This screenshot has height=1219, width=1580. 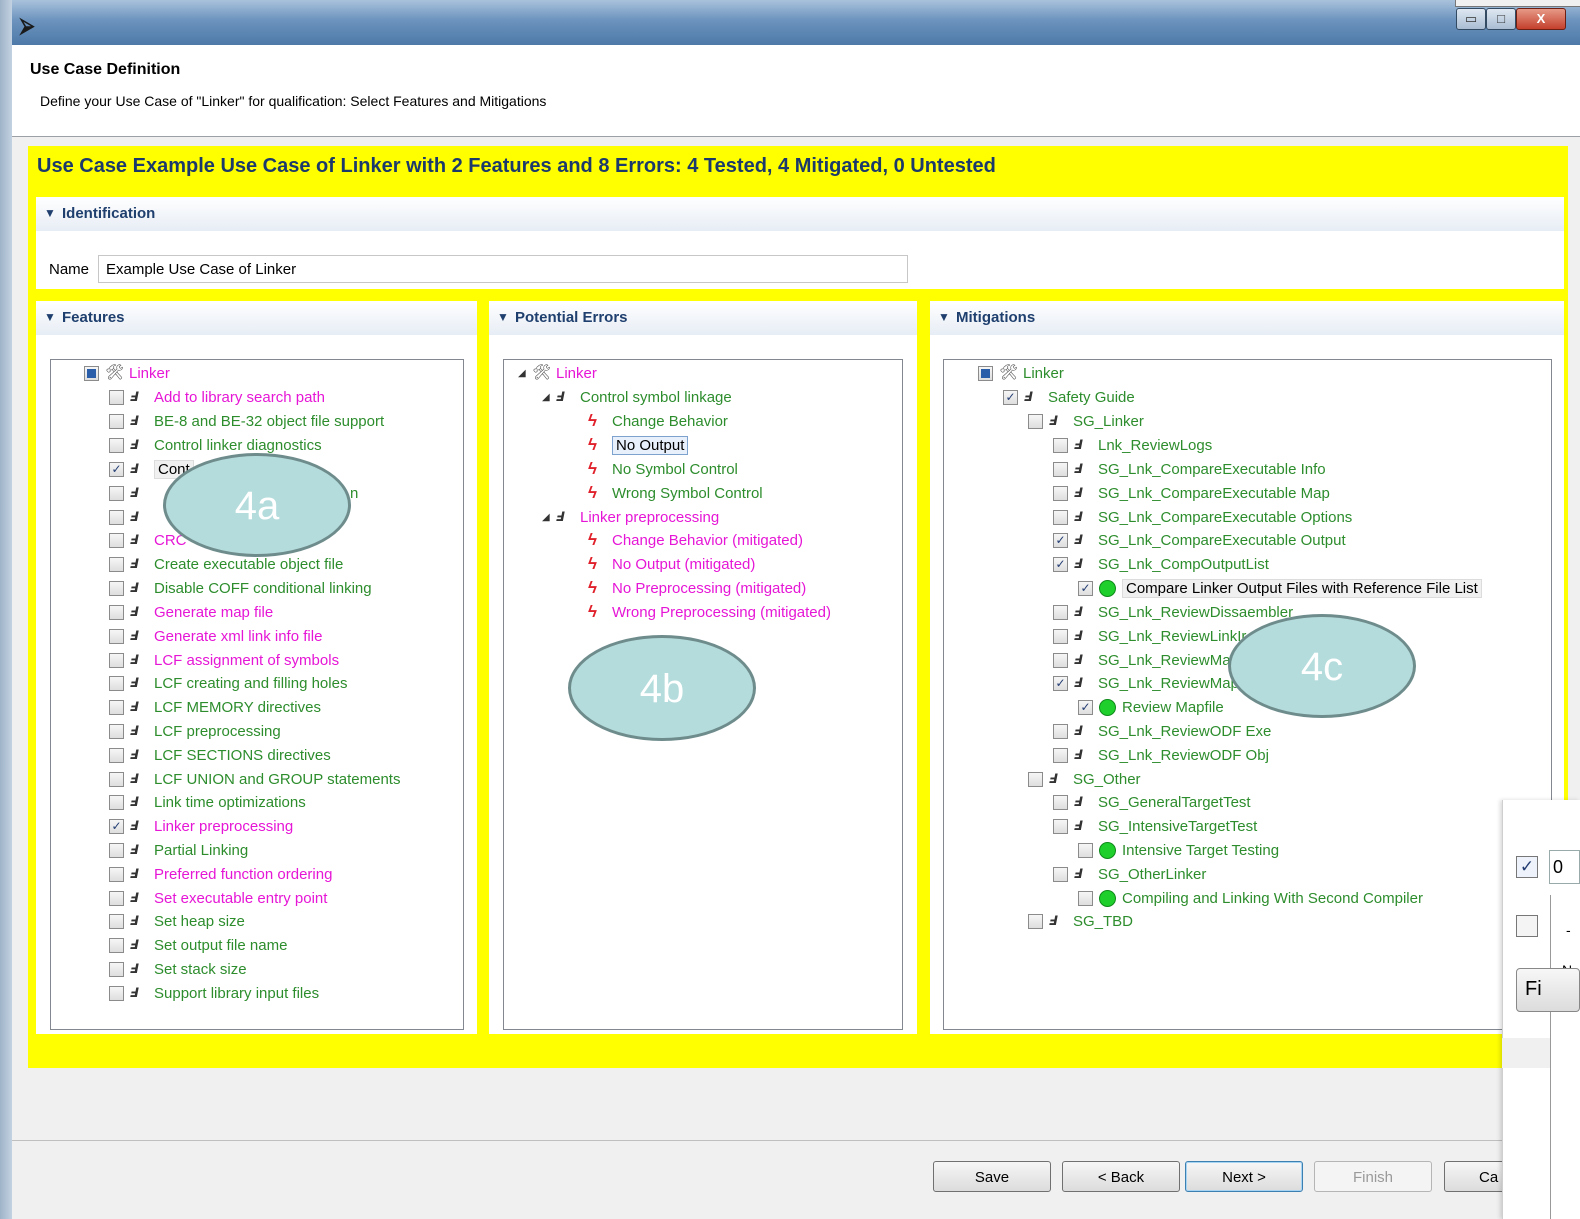 I want to click on title-bar, so click(x=796, y=22).